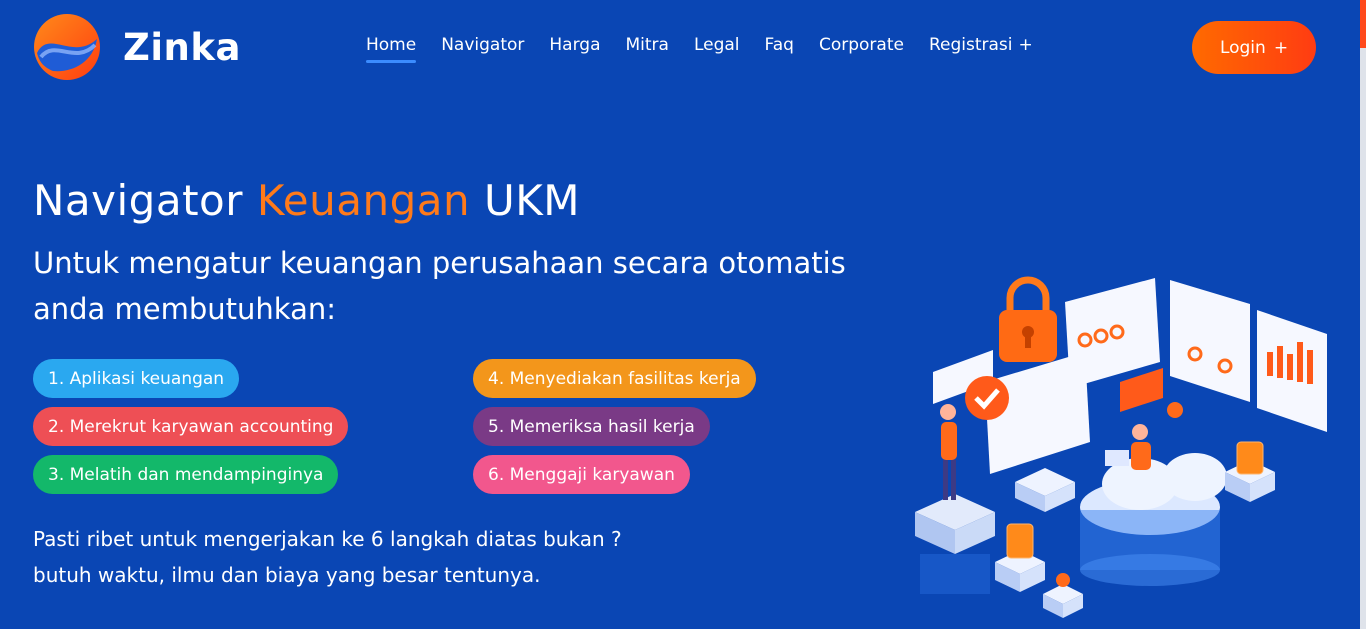 The height and width of the screenshot is (629, 1366). What do you see at coordinates (861, 49) in the screenshot?
I see `nav-corporate: Corporate` at bounding box center [861, 49].